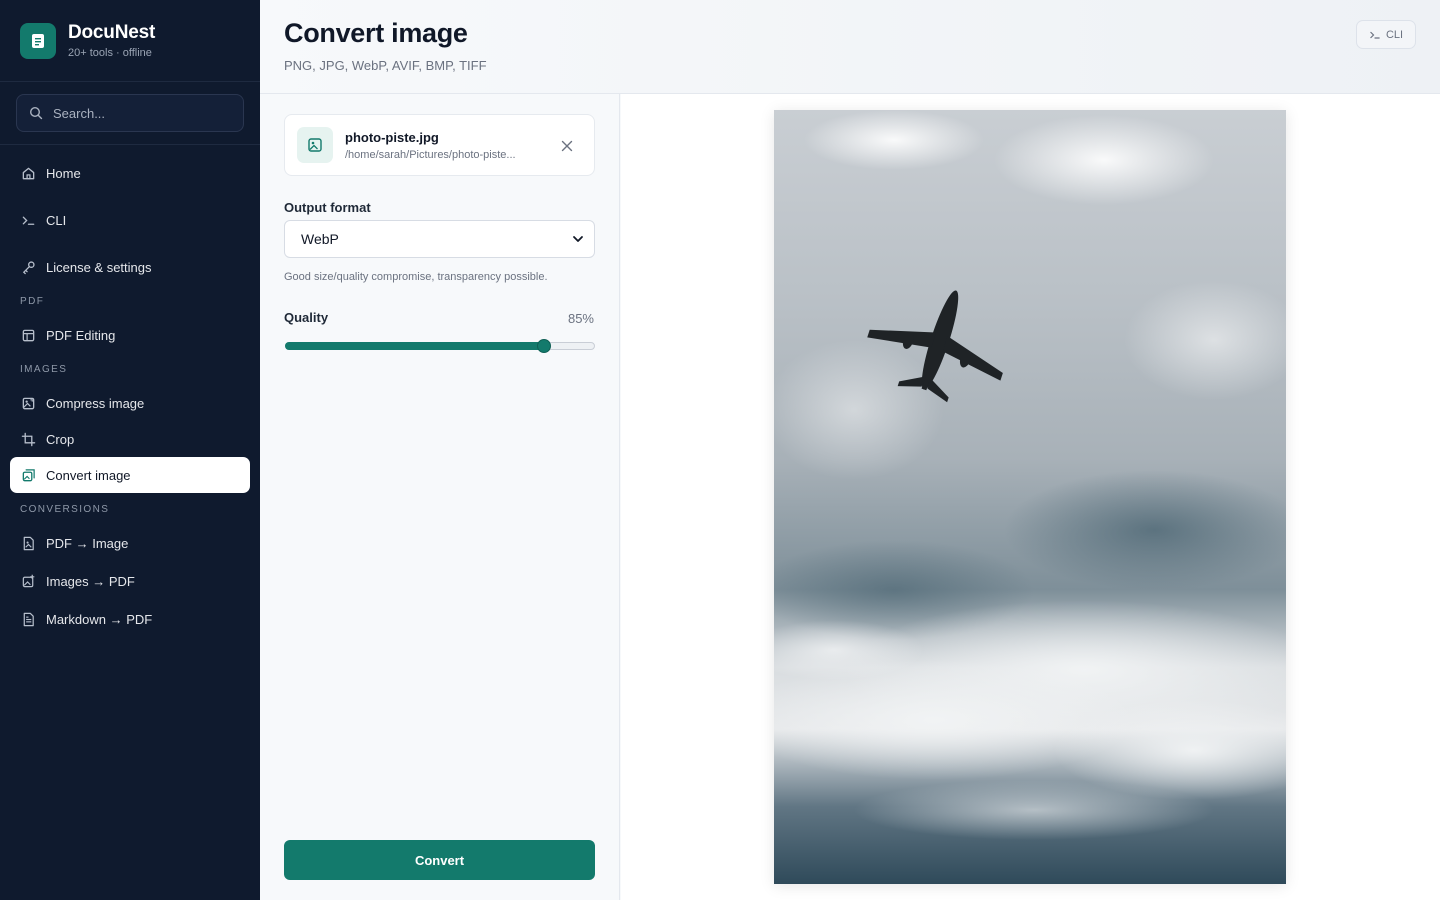 This screenshot has height=900, width=1440. What do you see at coordinates (63, 173) in the screenshot?
I see `sidebar-item-label: Home` at bounding box center [63, 173].